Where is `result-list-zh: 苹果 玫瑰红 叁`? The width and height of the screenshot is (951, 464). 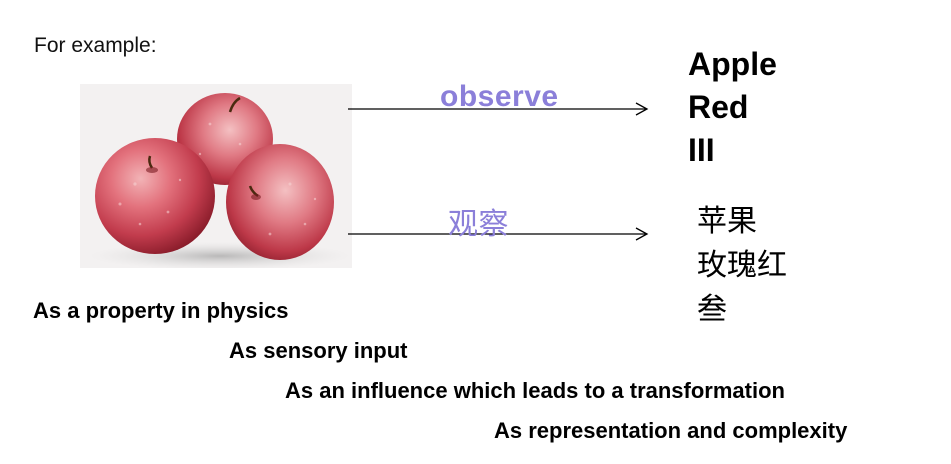
result-list-zh: 苹果 玫瑰红 叁 is located at coordinates (742, 266).